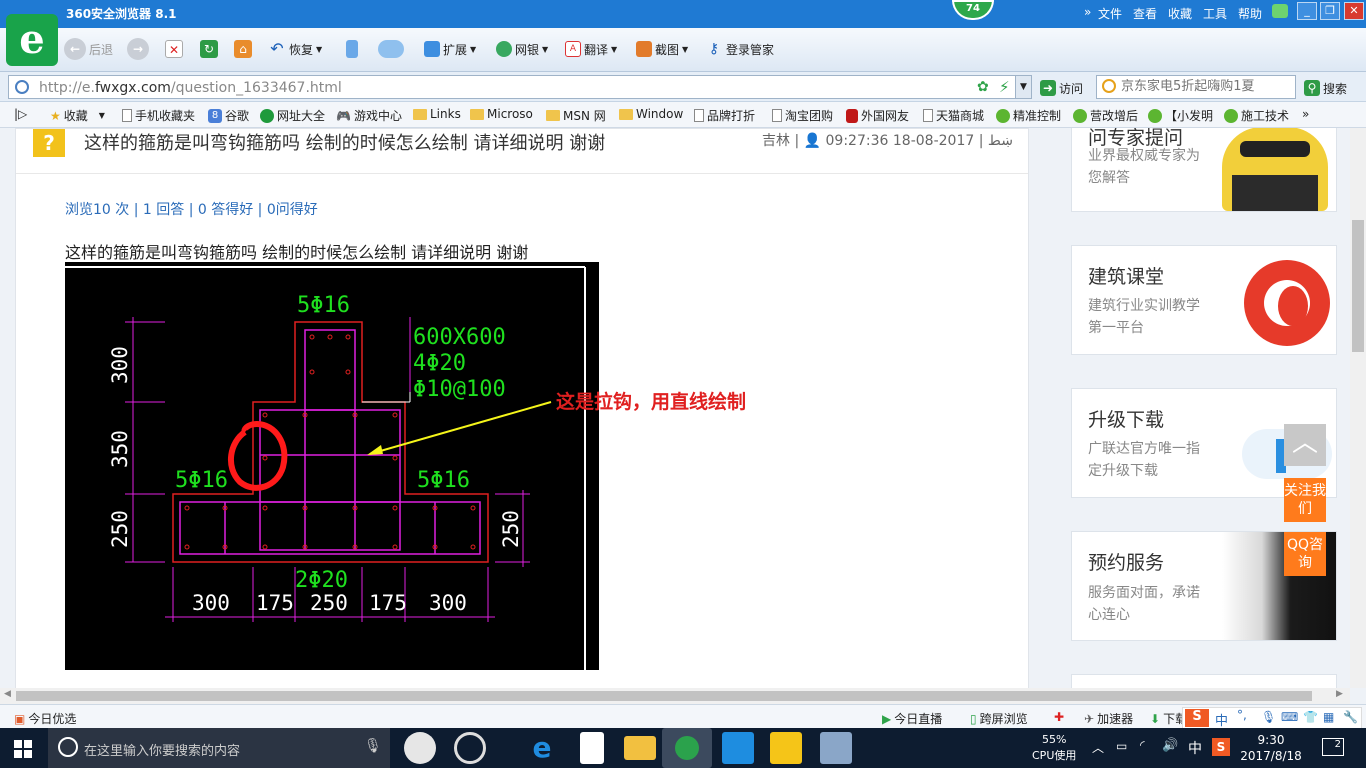 This screenshot has width=1366, height=768. I want to click on sidebar-toggle-icon: |▷, so click(20, 114).